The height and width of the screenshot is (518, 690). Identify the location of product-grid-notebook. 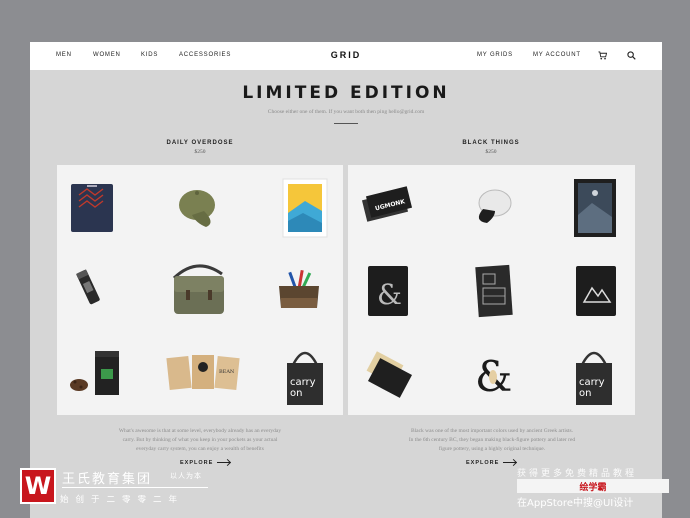
(491, 290).